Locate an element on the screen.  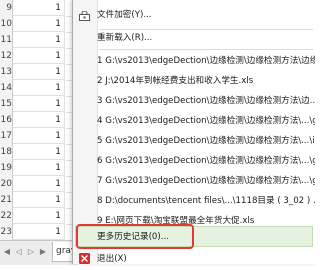
row-header: 17 is located at coordinates (6, 136).